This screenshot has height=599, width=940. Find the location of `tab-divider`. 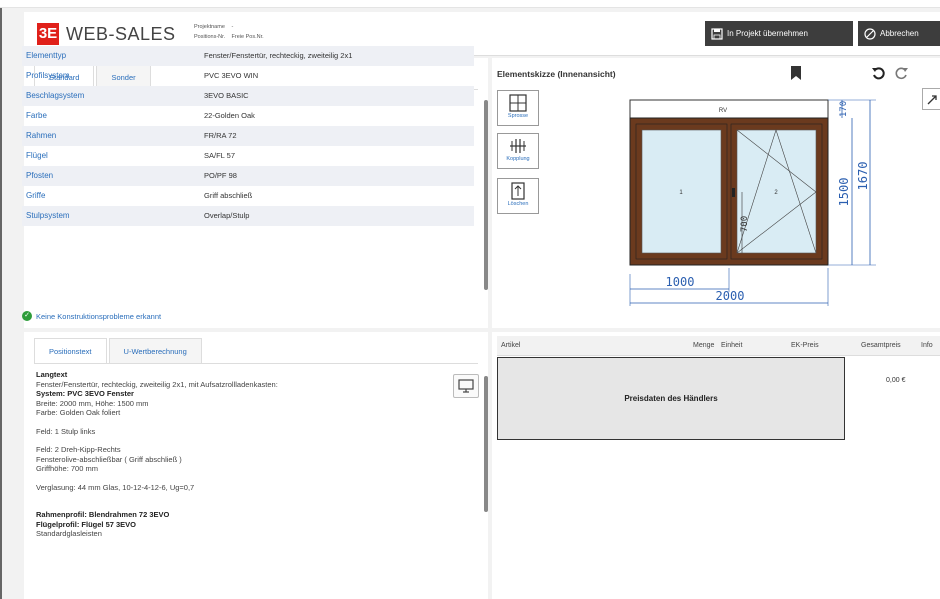

tab-divider is located at coordinates (256, 363).